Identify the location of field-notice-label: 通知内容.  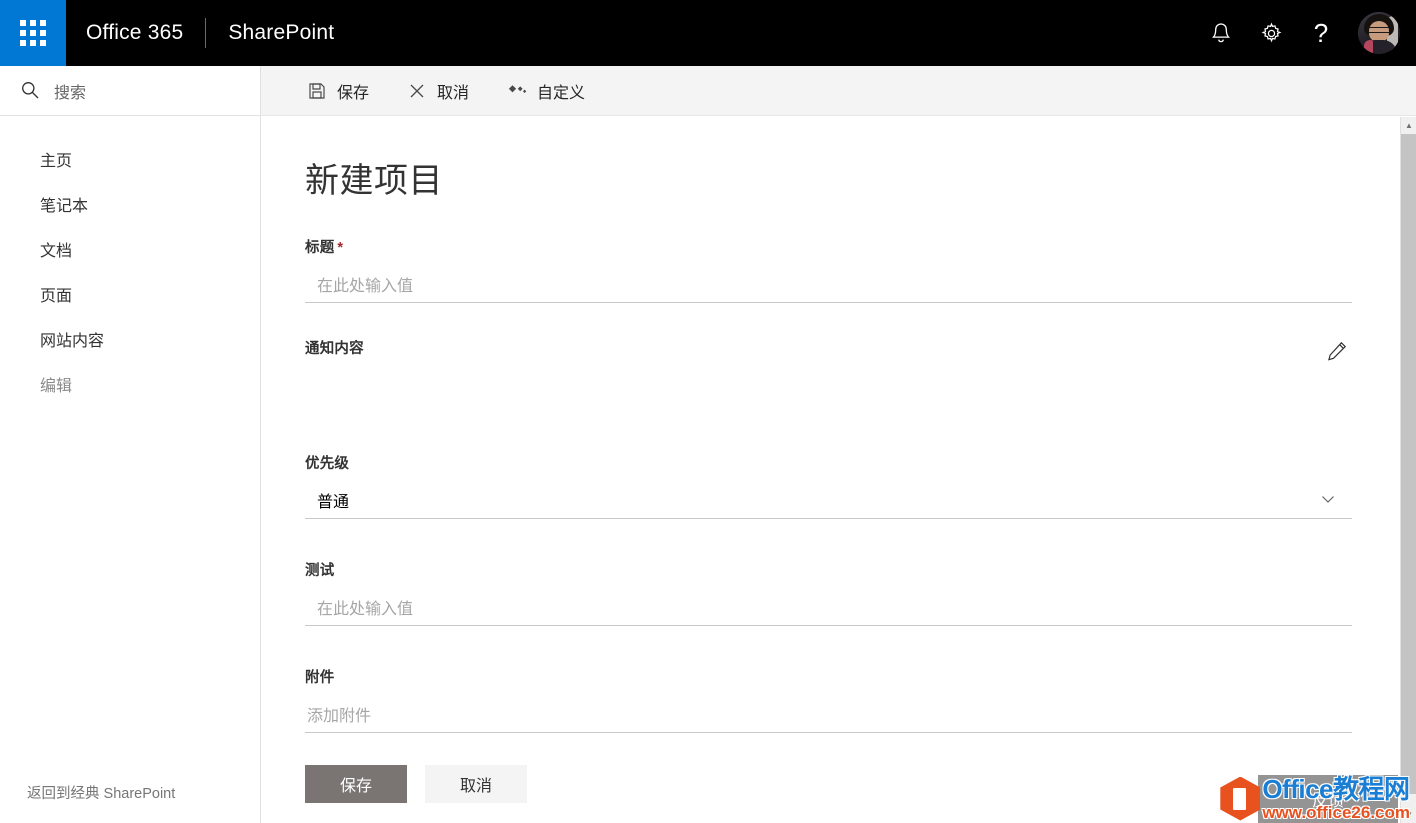
(334, 349).